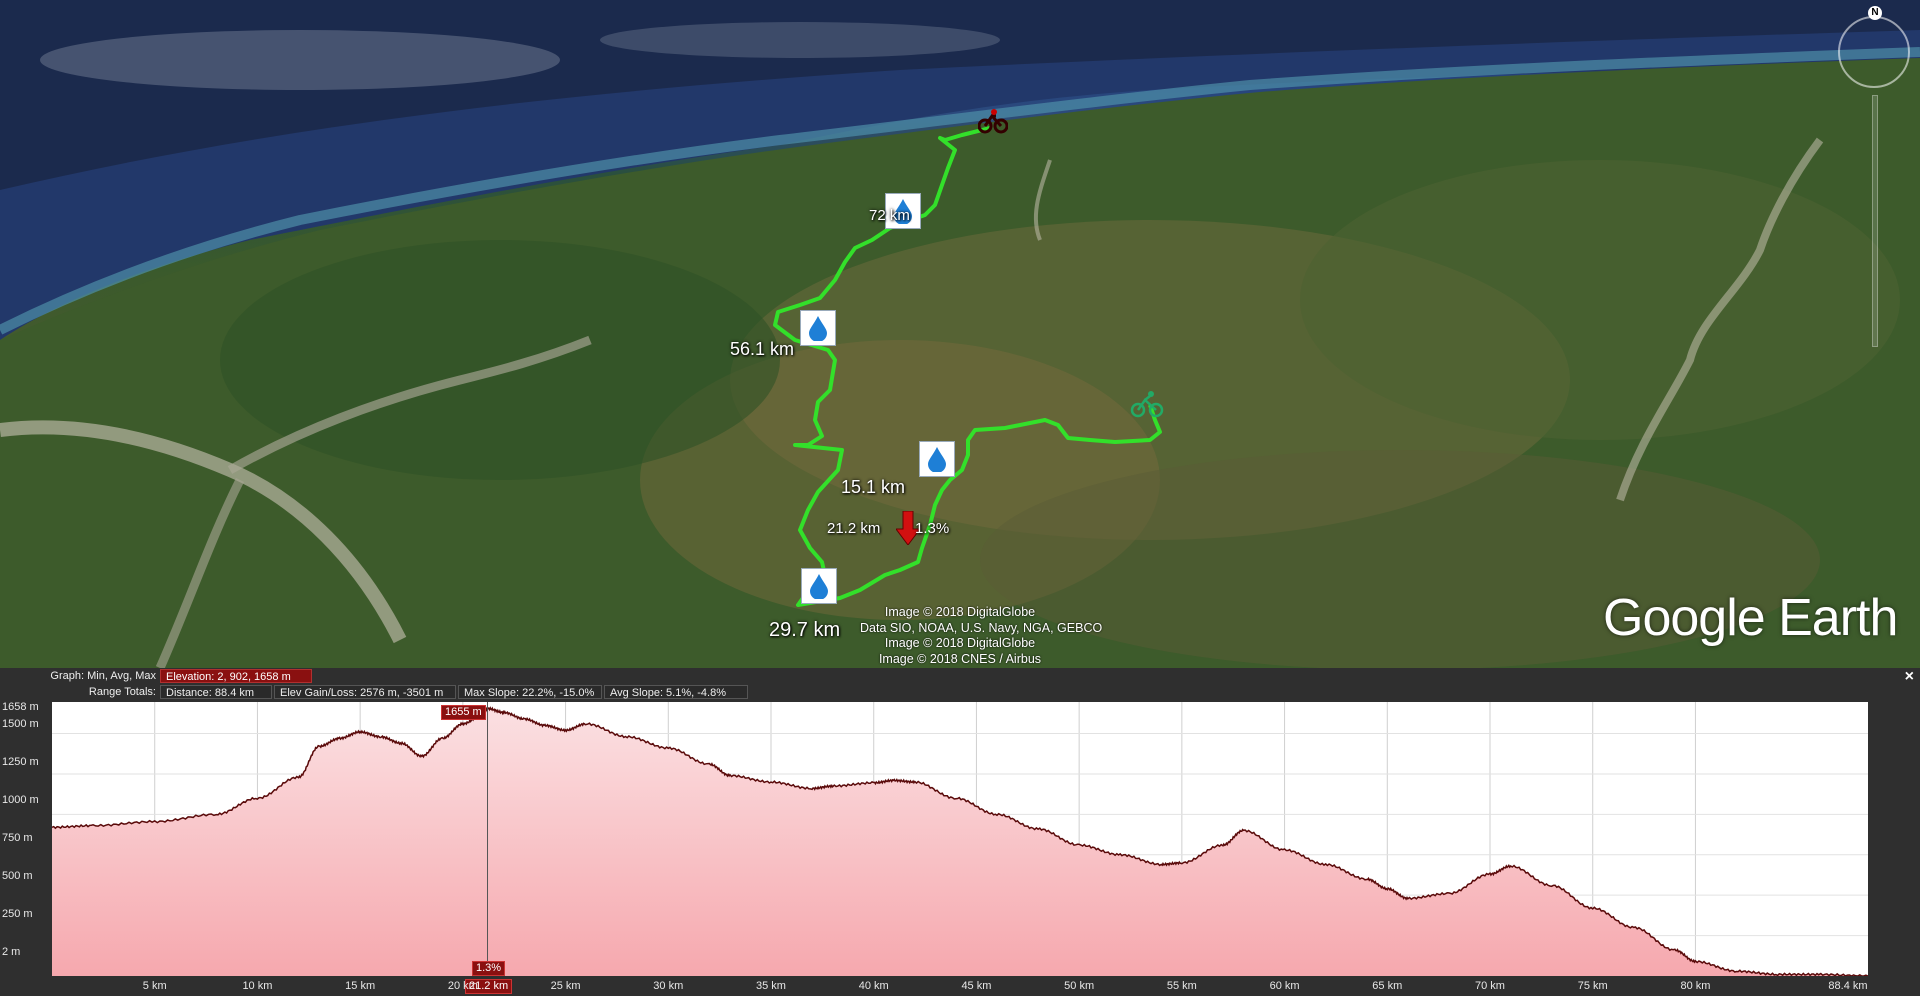  I want to click on y-tick-label: 2 m, so click(11, 952).